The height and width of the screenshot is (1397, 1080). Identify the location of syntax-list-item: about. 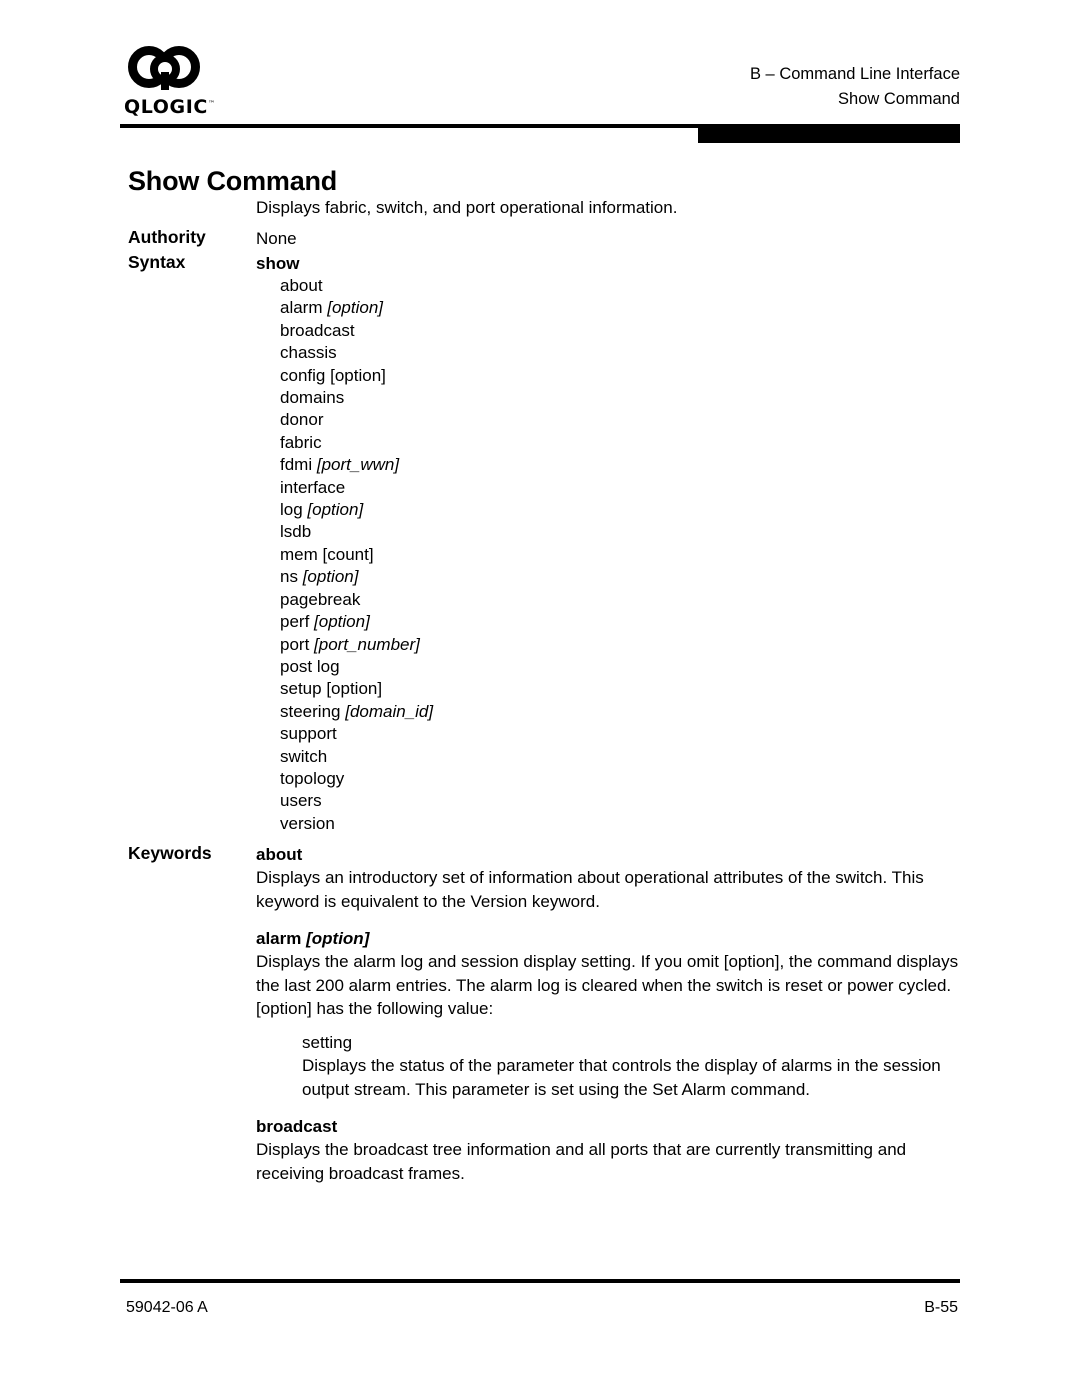
(625, 286).